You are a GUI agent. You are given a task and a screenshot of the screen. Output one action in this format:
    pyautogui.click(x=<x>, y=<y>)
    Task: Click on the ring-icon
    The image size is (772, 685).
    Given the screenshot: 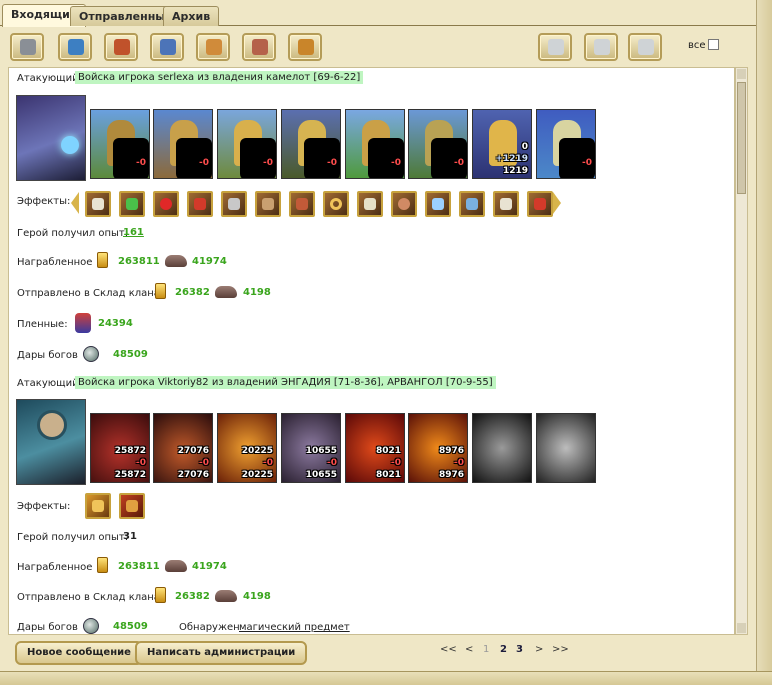 What is the action you would take?
    pyautogui.click(x=336, y=204)
    